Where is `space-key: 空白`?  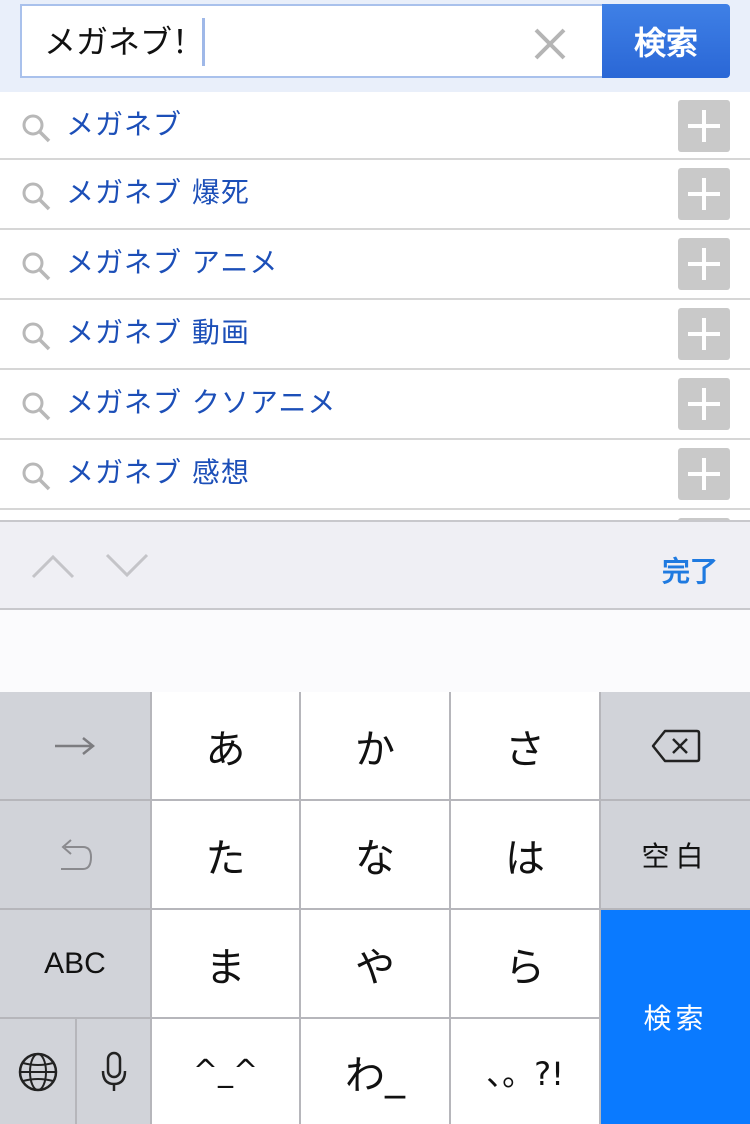
space-key: 空白 is located at coordinates (675, 854).